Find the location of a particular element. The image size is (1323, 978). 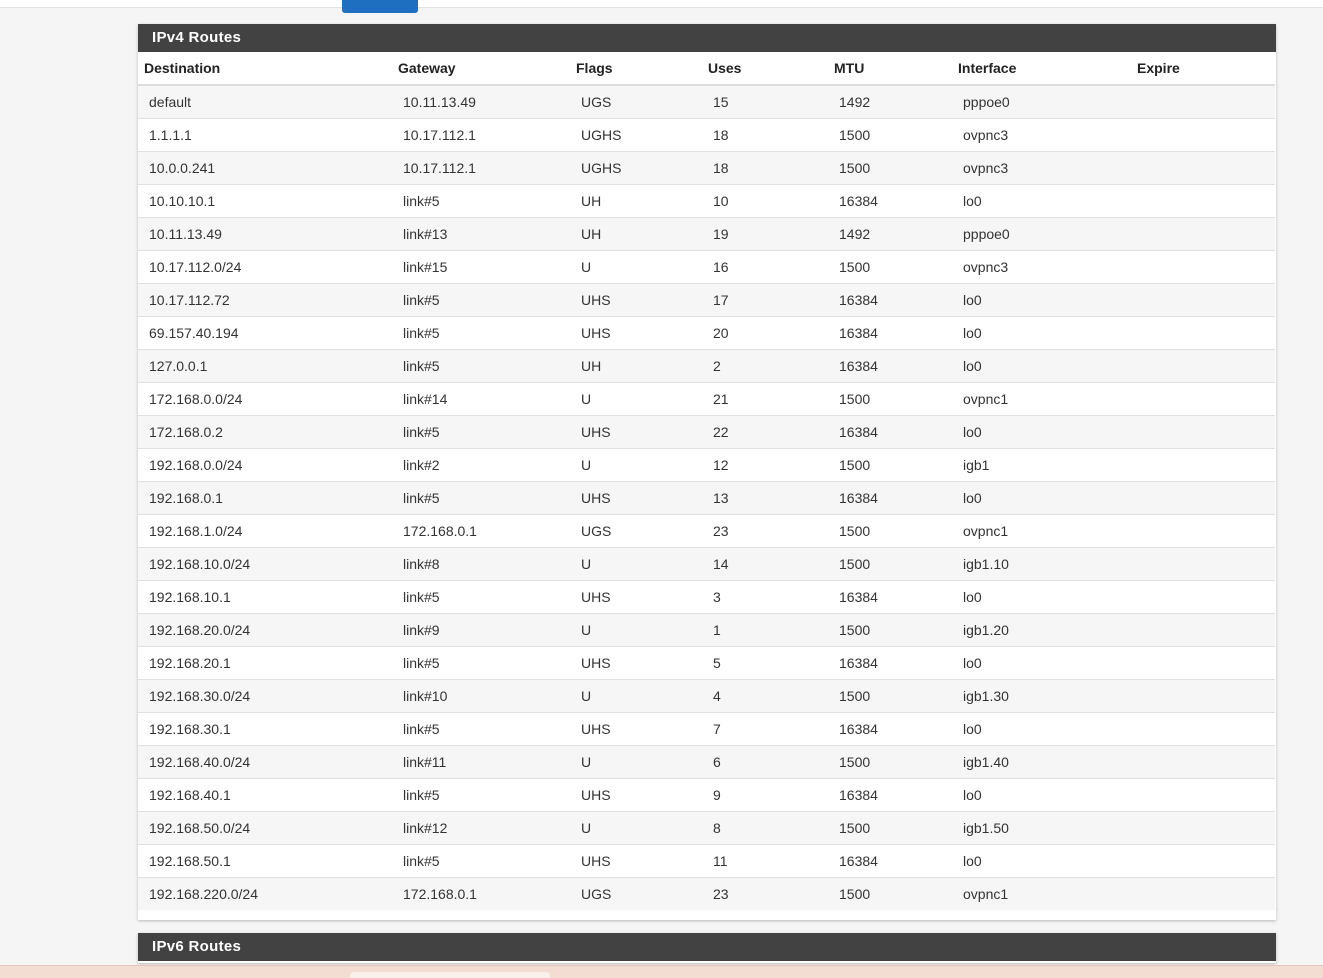

cell-uses: 14 is located at coordinates (765, 564).